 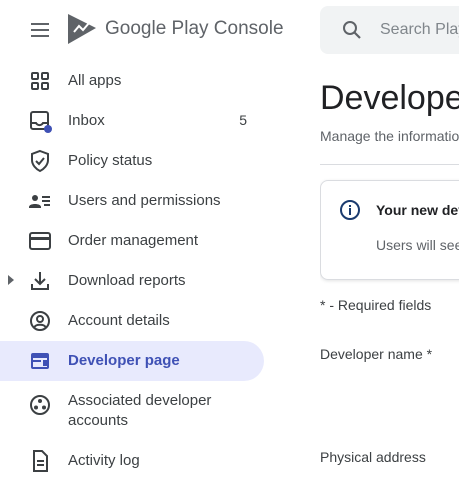 I want to click on users-list-icon, so click(x=40, y=201).